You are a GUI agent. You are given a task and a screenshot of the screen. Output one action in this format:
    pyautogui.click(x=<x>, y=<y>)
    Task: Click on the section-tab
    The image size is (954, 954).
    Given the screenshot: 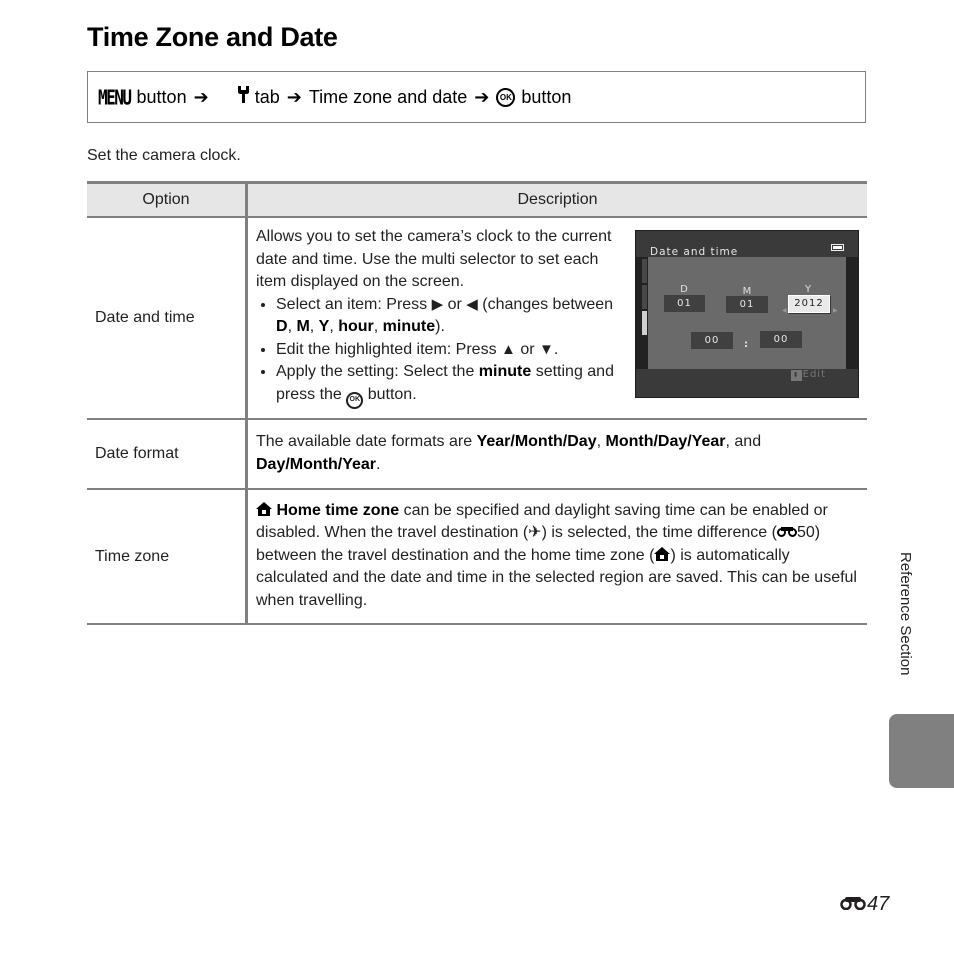 What is the action you would take?
    pyautogui.click(x=921, y=751)
    